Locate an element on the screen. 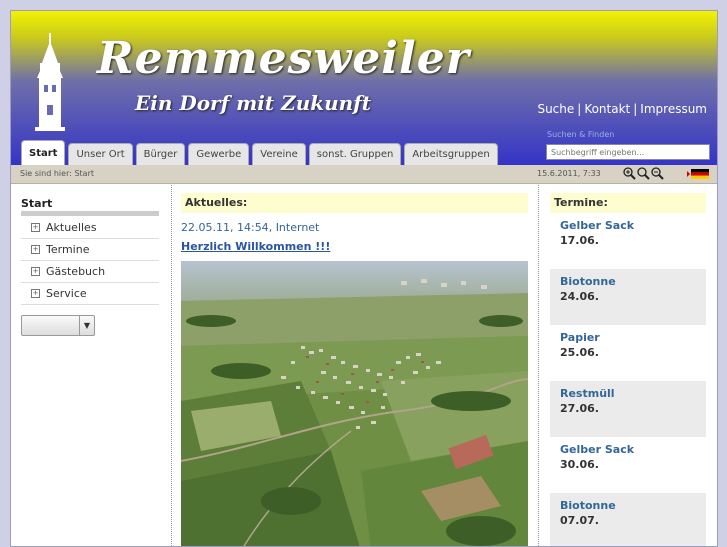  tab-unser-ort: Unser Ort is located at coordinates (100, 154).